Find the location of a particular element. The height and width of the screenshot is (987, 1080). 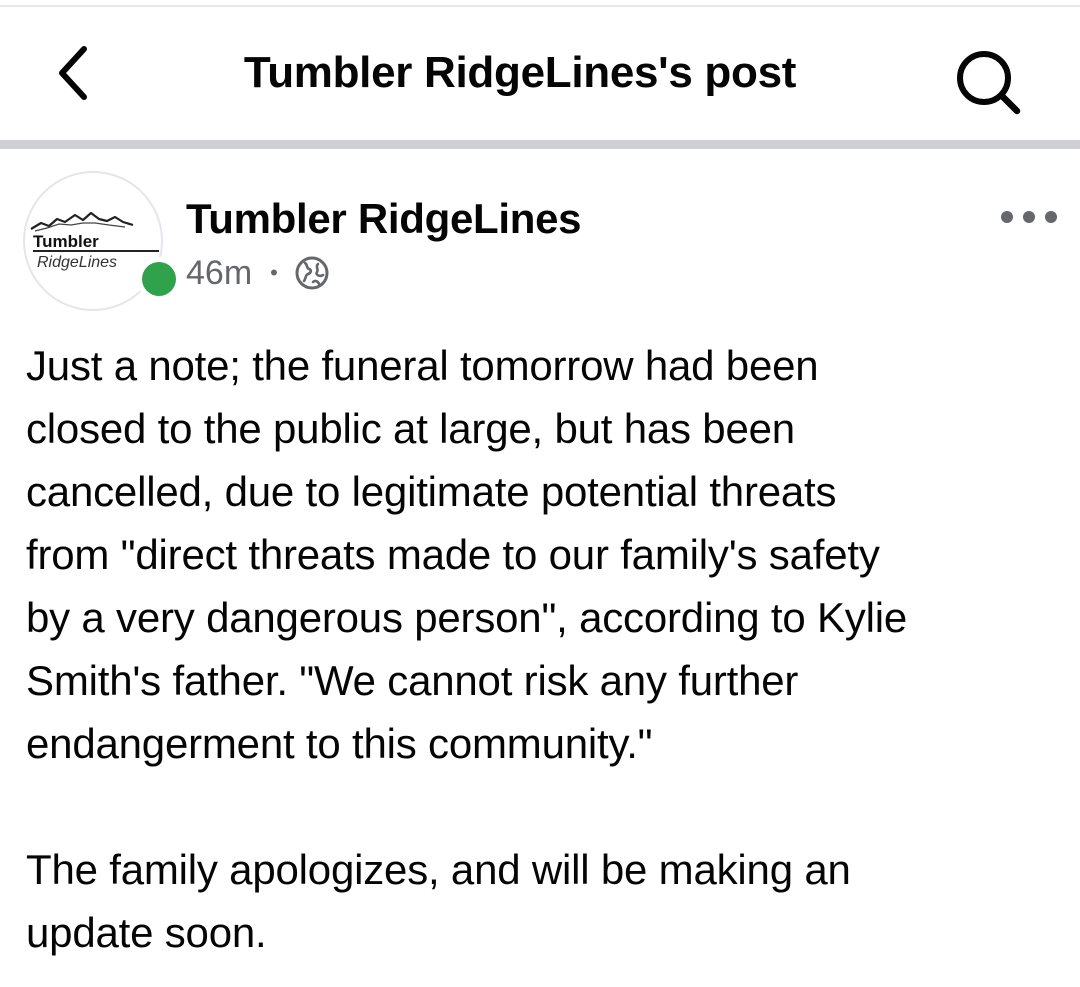

more-options-button is located at coordinates (1029, 217).